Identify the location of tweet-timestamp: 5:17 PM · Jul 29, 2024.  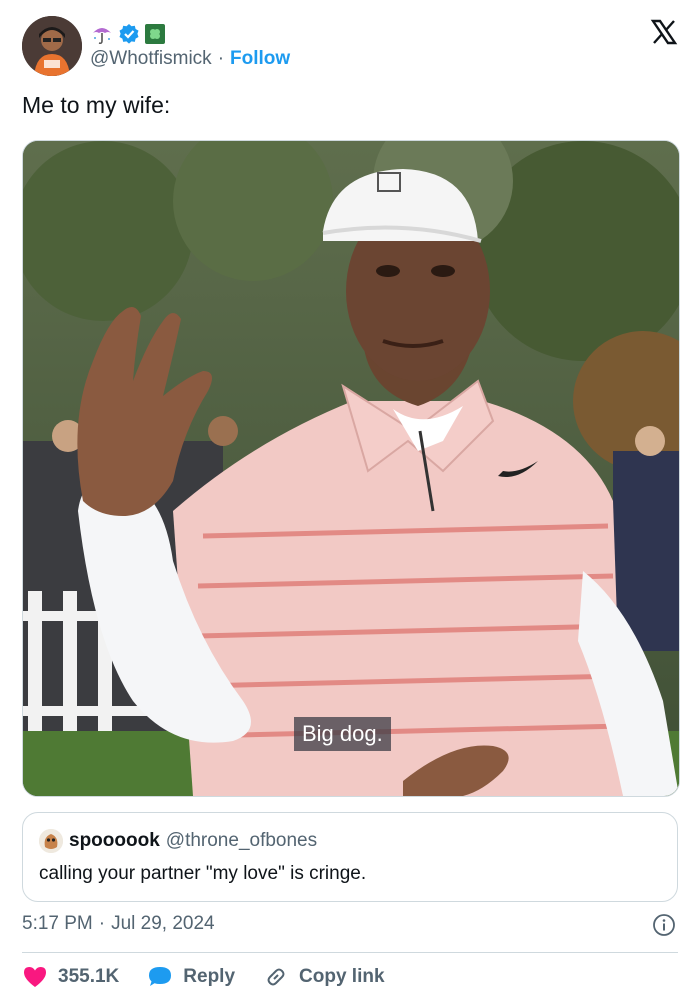
(118, 924).